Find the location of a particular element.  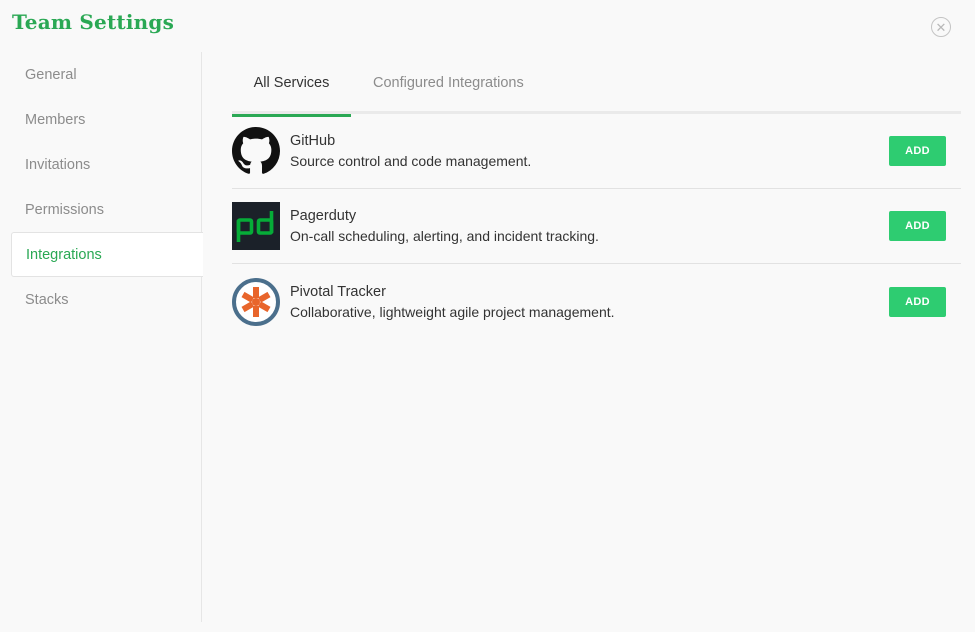

pagerduty-icon is located at coordinates (256, 226).